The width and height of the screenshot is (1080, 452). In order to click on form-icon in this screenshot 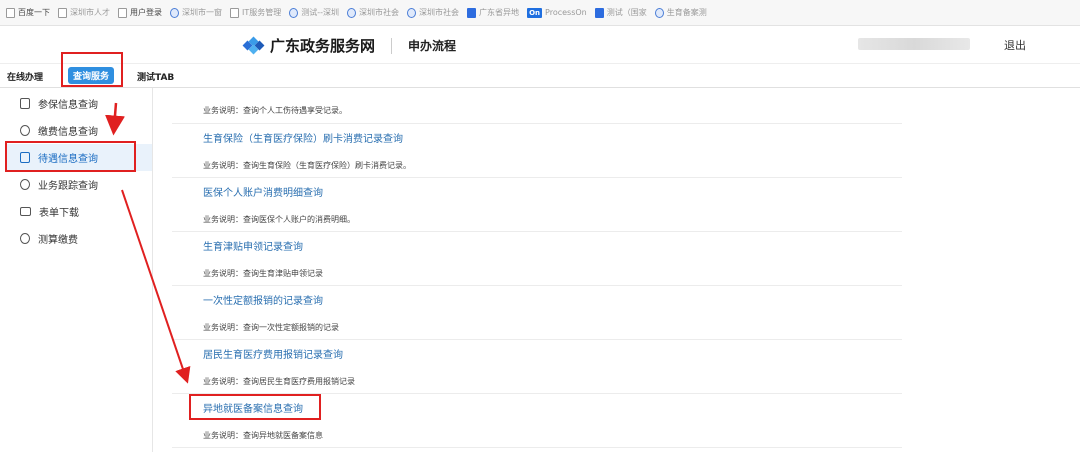, I will do `click(25, 211)`.